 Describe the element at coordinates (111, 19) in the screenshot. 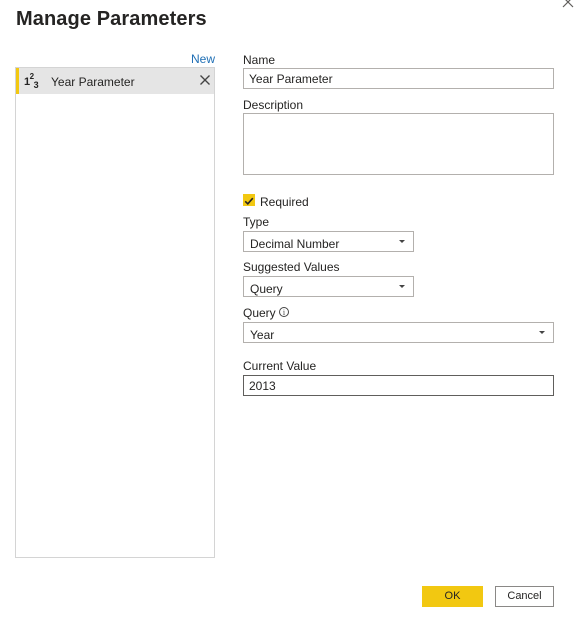

I see `dialog-title: Manage Parameters` at that location.